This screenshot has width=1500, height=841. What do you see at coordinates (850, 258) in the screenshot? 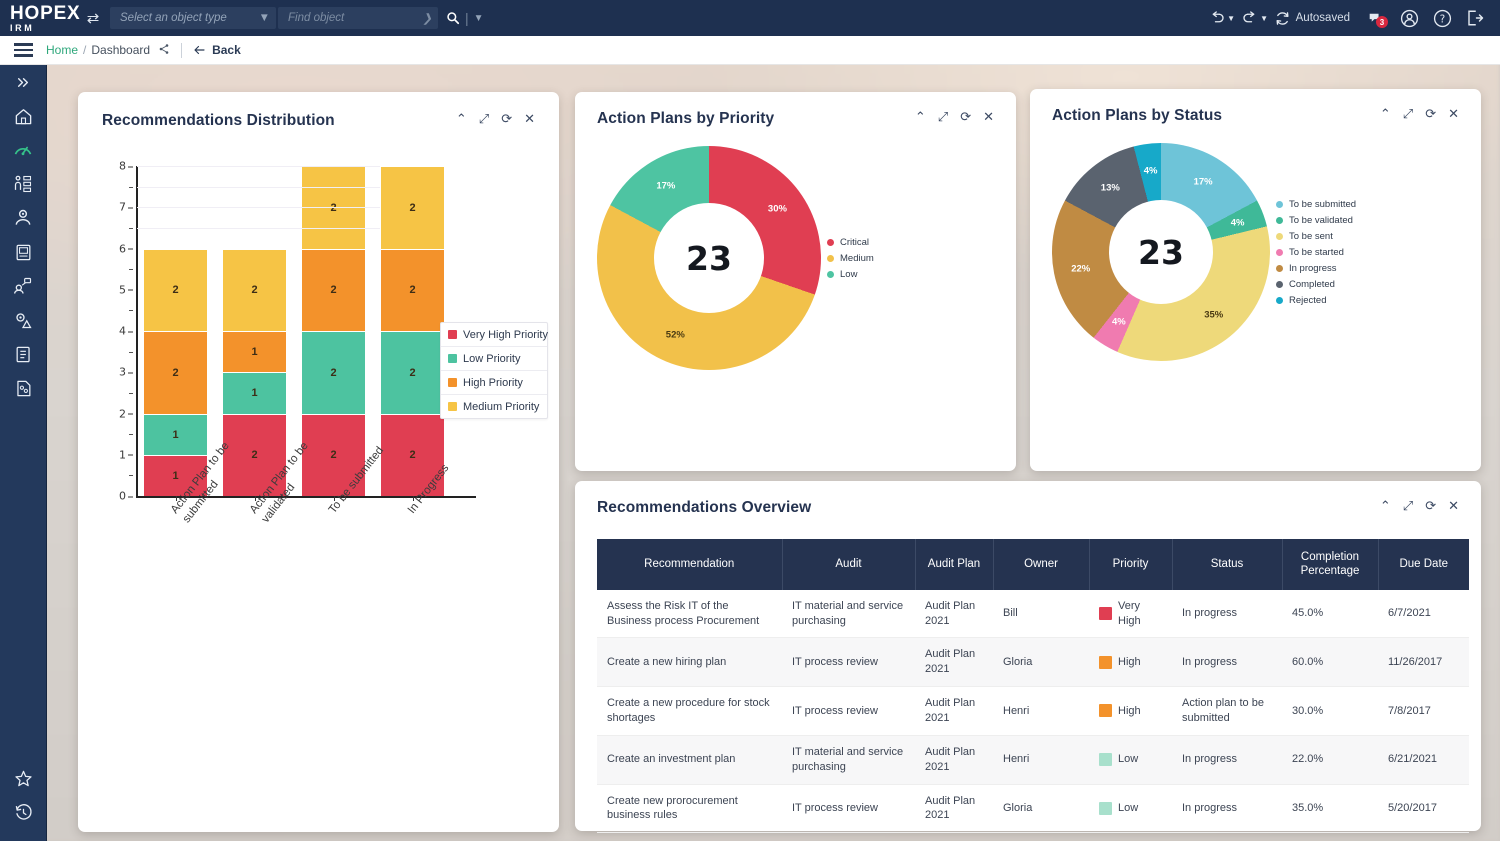
I see `legend-item: Medium` at bounding box center [850, 258].